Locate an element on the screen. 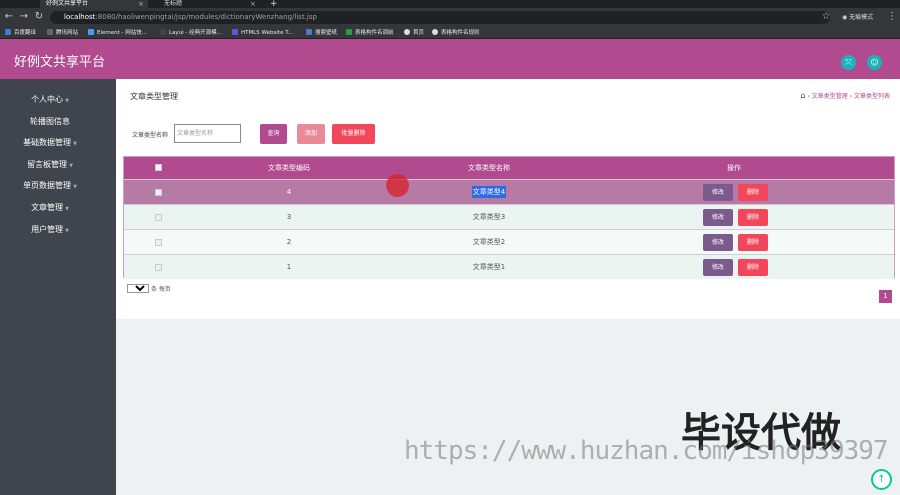  filter-label: 文章类型名称 is located at coordinates (150, 135).